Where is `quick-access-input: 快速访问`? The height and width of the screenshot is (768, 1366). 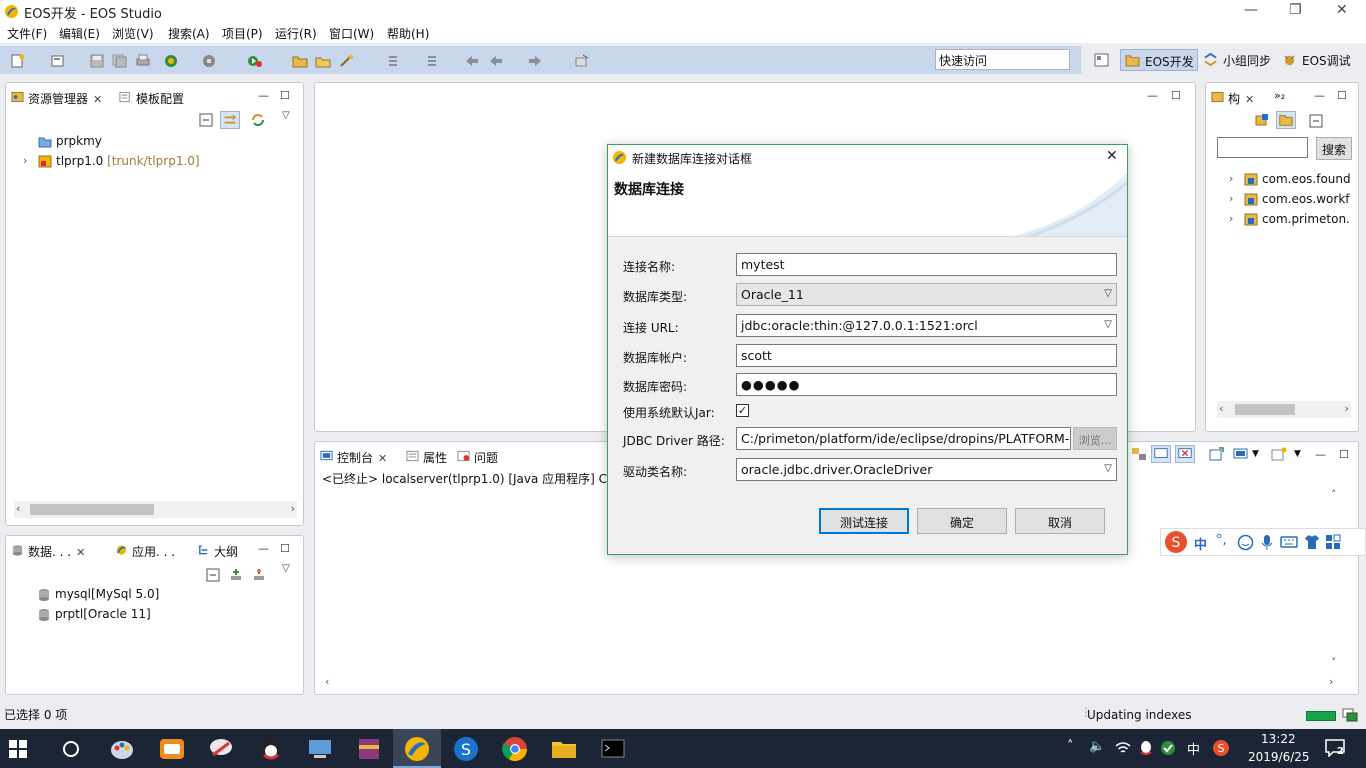
quick-access-input: 快速访问 is located at coordinates (1002, 59).